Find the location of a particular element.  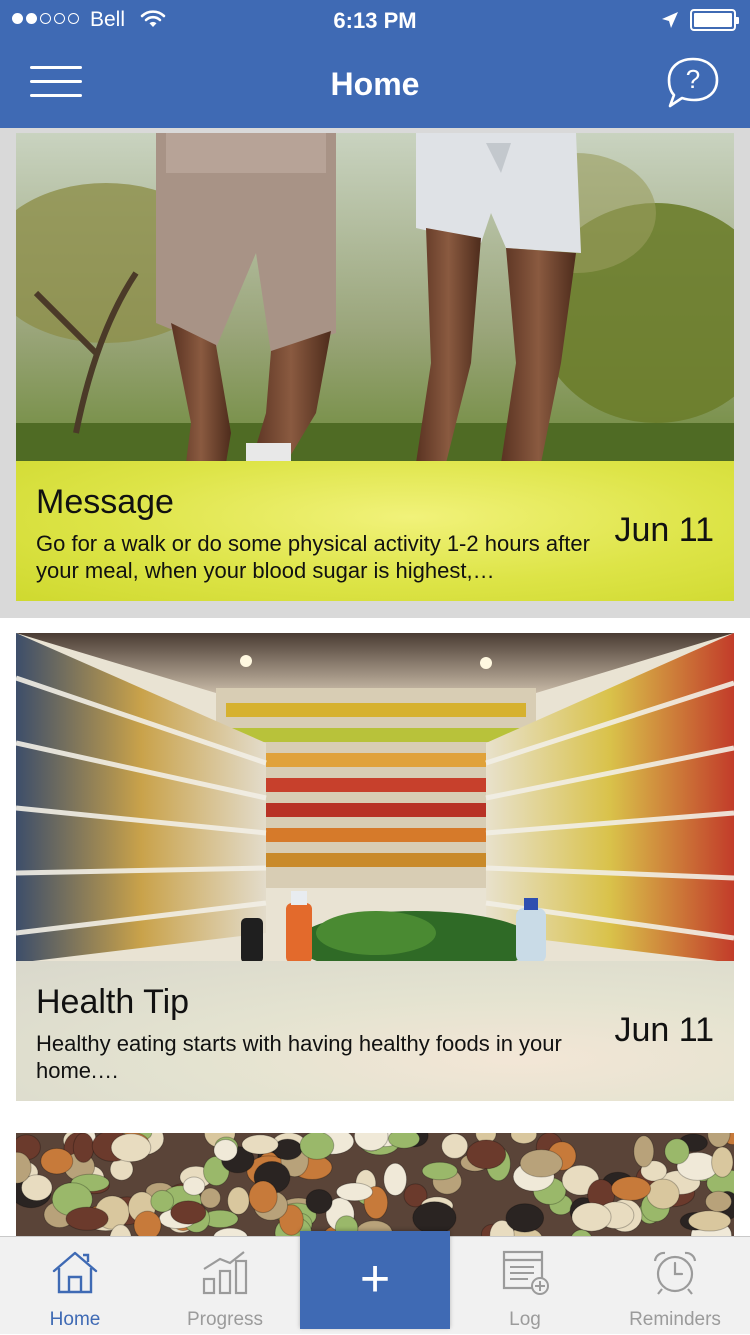

tab-reminders: Reminders is located at coordinates (675, 1286).